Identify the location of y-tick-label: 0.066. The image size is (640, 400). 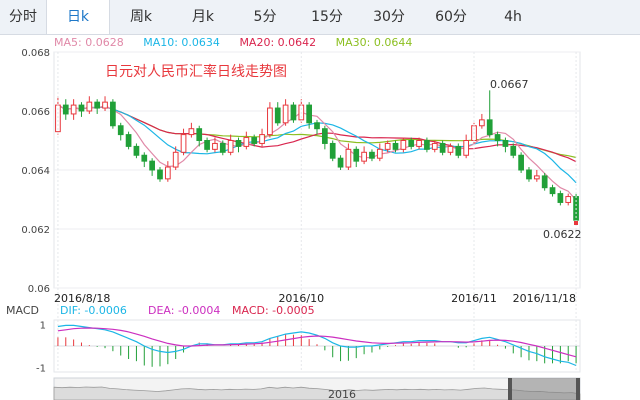
(35, 112).